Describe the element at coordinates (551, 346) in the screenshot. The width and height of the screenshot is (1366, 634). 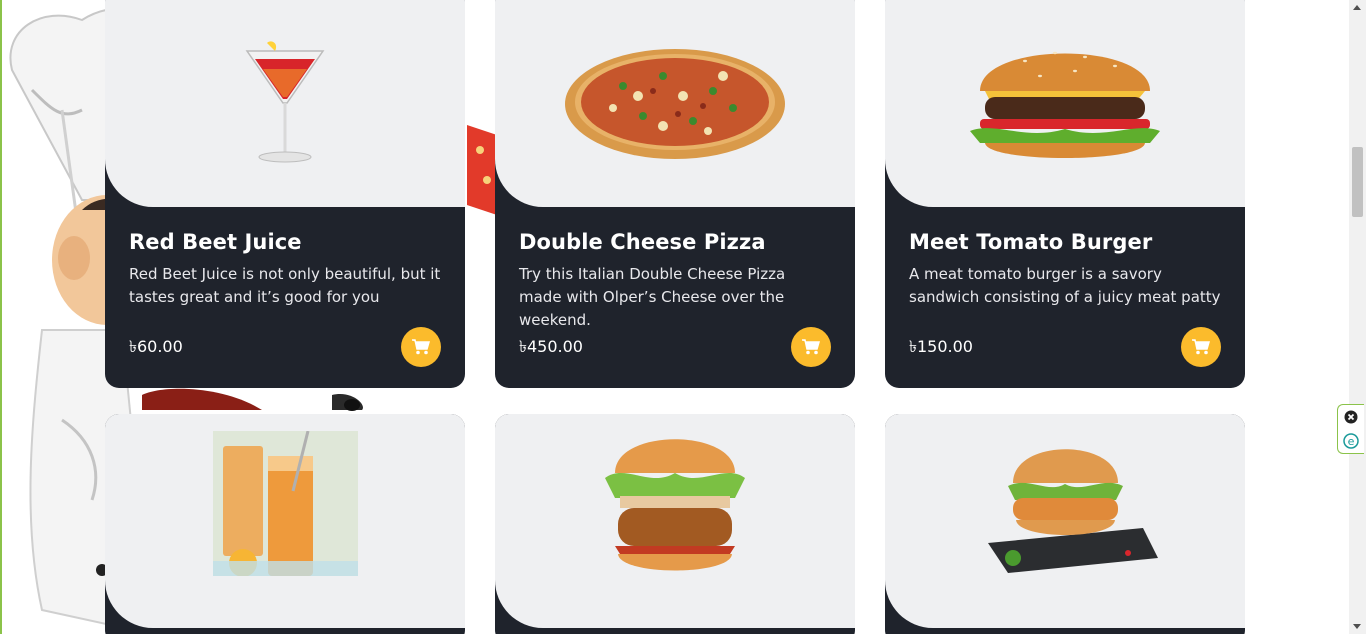
I see `item-price: ৳450.00` at that location.